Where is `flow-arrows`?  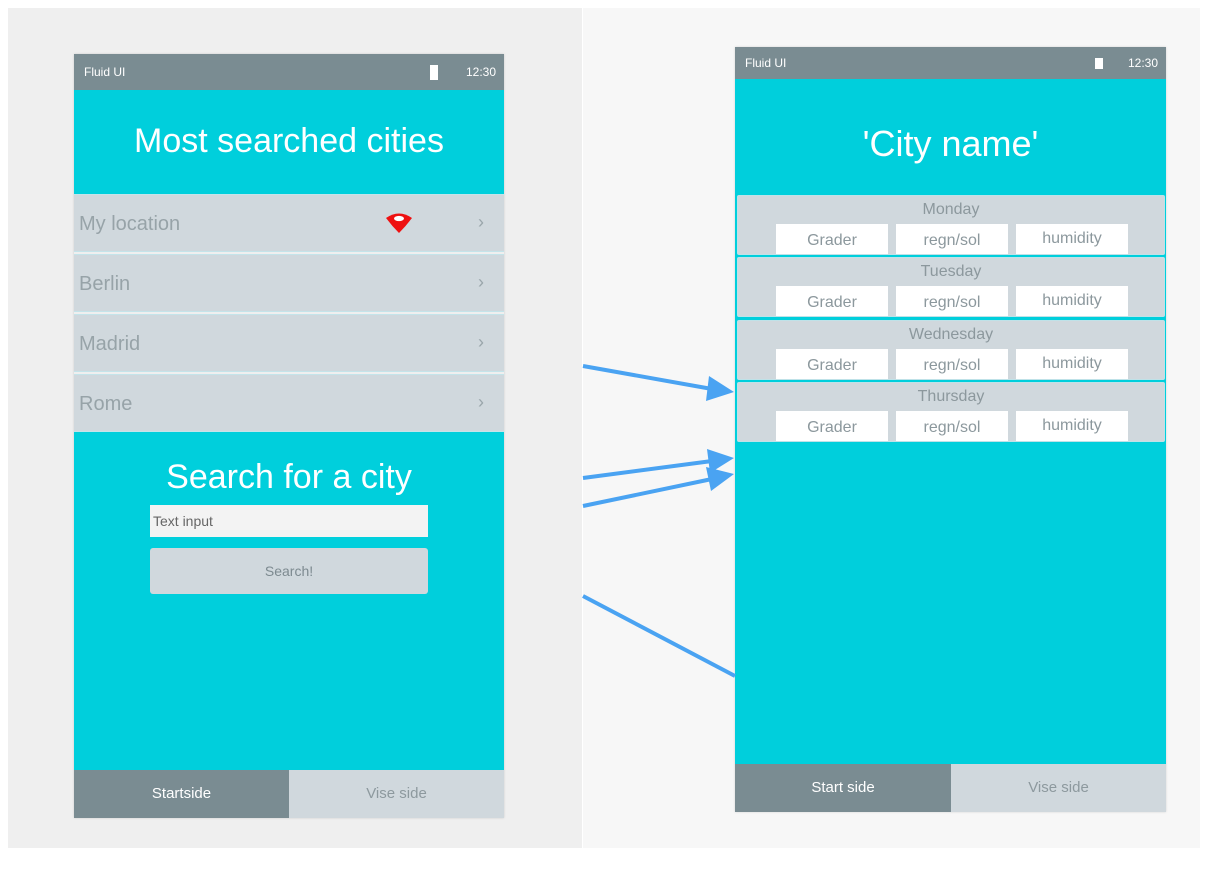 flow-arrows is located at coordinates (659, 521).